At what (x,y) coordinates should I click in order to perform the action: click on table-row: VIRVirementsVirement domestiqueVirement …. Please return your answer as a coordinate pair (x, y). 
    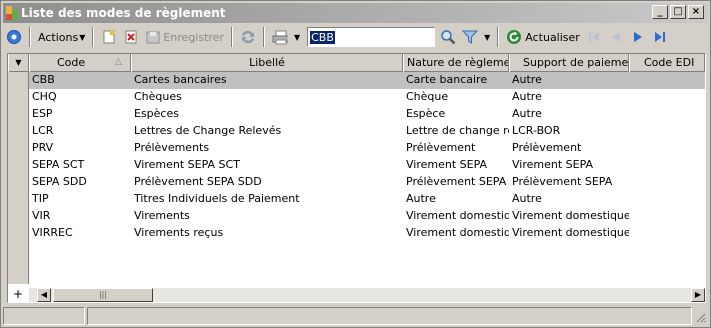
    Looking at the image, I should click on (367, 216).